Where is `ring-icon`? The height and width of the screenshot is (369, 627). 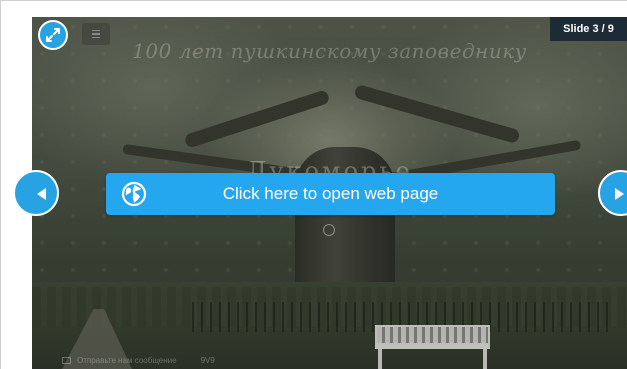 ring-icon is located at coordinates (329, 230).